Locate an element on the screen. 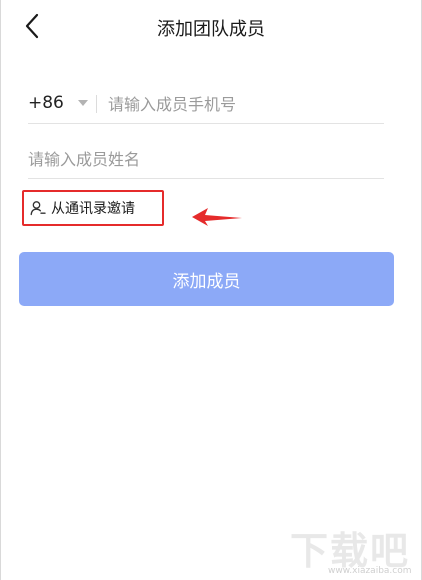 This screenshot has width=422, height=580. invite-from-contacts-button: 从通讯录邀请 is located at coordinates (82, 208).